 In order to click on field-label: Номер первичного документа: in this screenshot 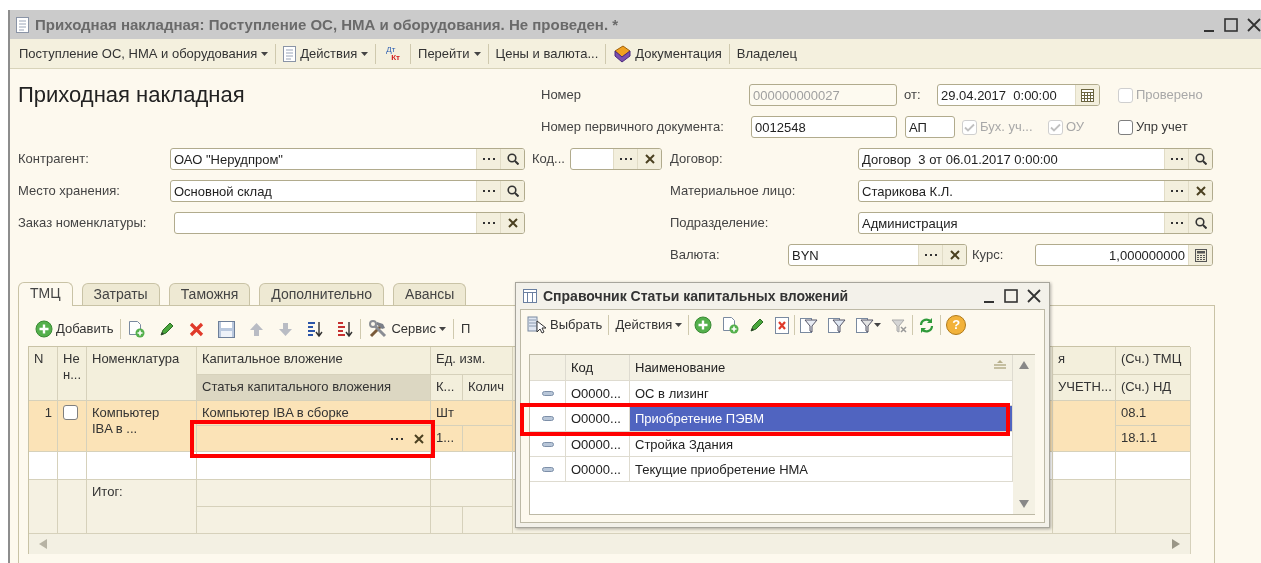, I will do `click(633, 127)`.